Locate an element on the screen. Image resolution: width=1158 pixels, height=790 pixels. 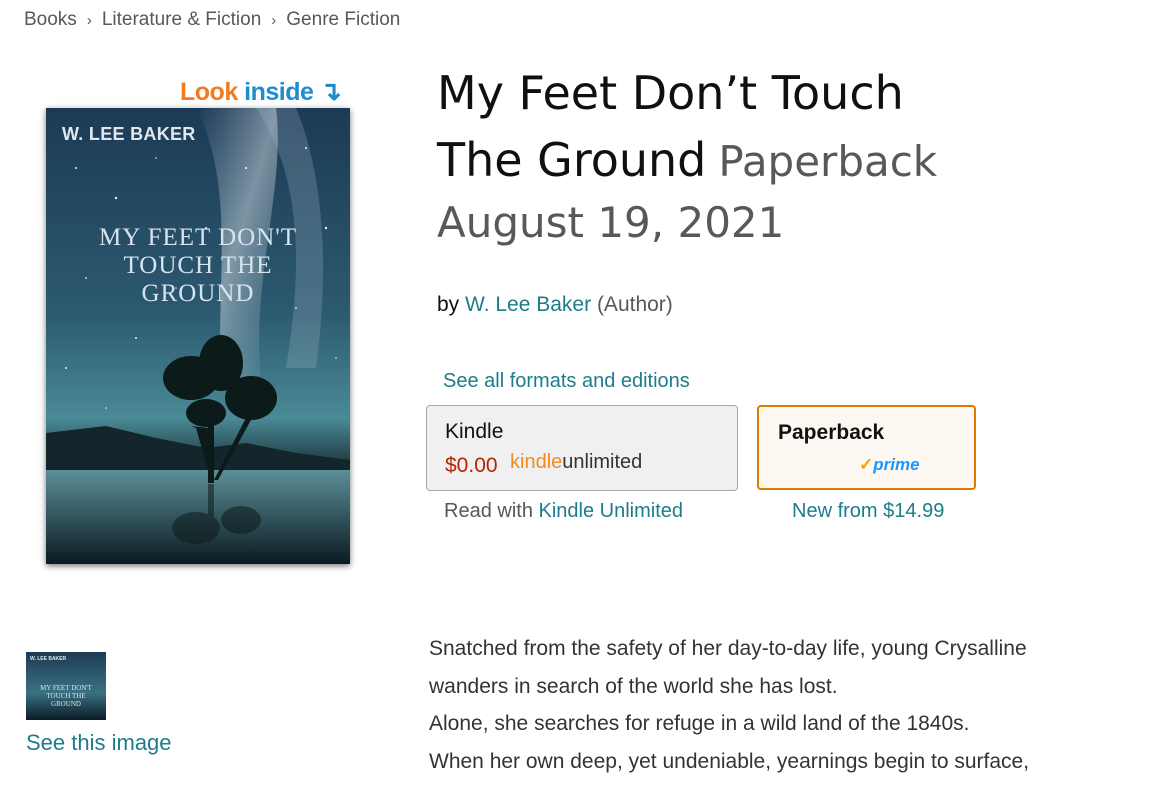
paperback-format-name: Paperback is located at coordinates (831, 432).